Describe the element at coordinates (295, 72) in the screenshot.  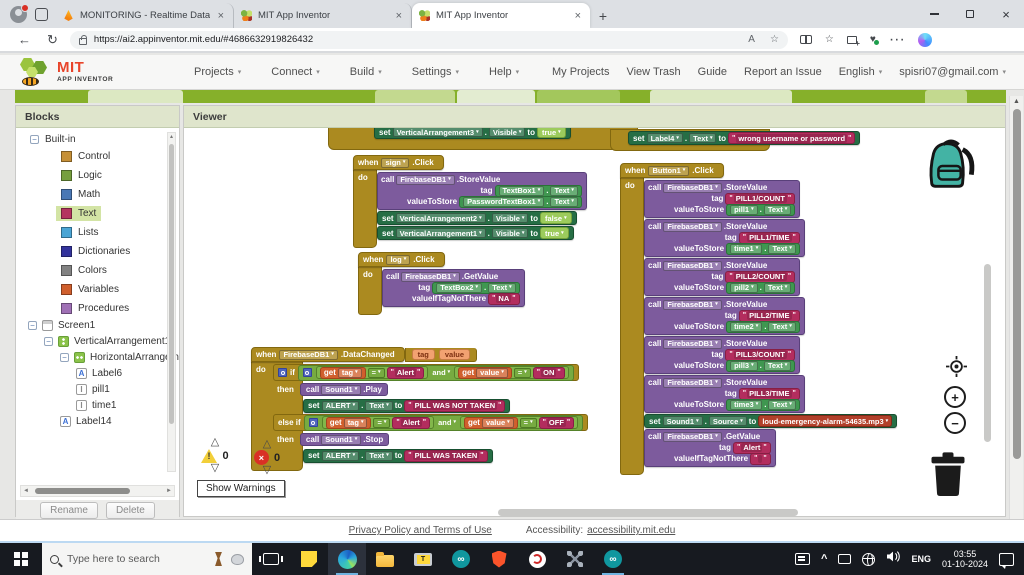
I see `nav-connect: Connect ▾` at that location.